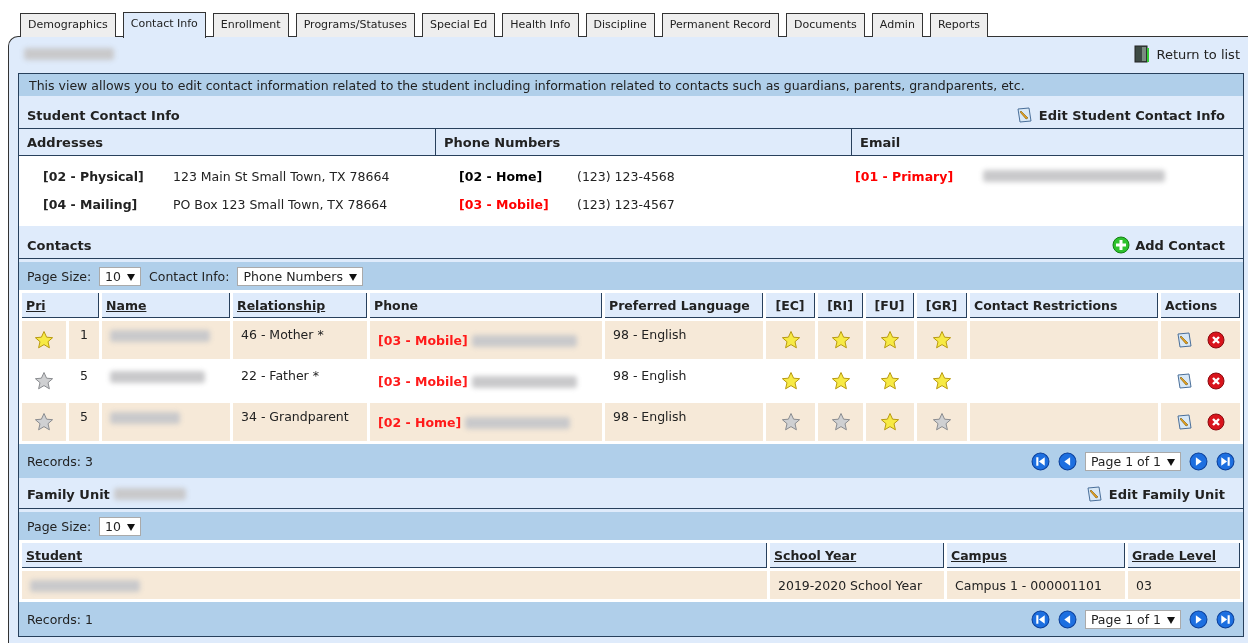  Describe the element at coordinates (1142, 54) in the screenshot. I see `door-icon` at that location.